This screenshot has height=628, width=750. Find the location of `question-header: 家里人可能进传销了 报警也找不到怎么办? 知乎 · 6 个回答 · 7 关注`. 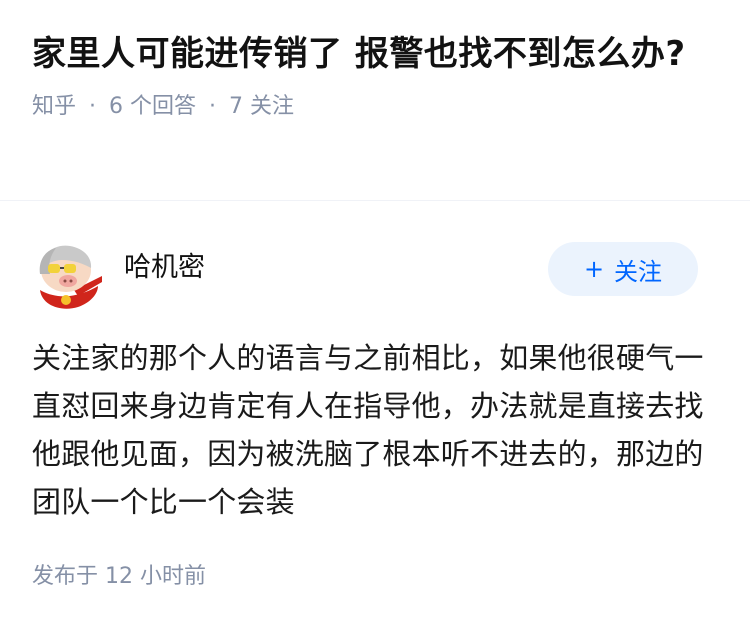

question-header: 家里人可能进传销了 报警也找不到怎么办? 知乎 · 6 个回答 · 7 关注 is located at coordinates (377, 76).